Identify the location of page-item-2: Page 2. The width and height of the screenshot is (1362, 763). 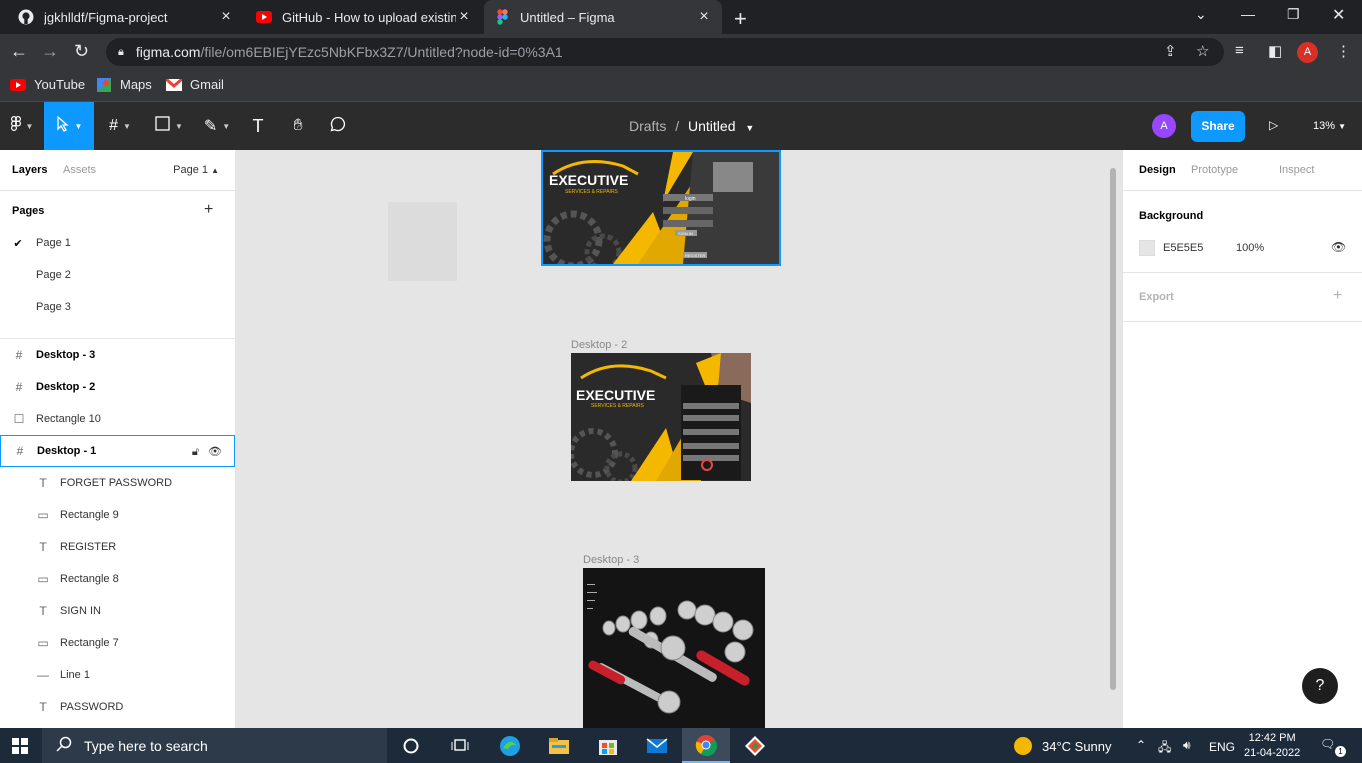
(117, 275).